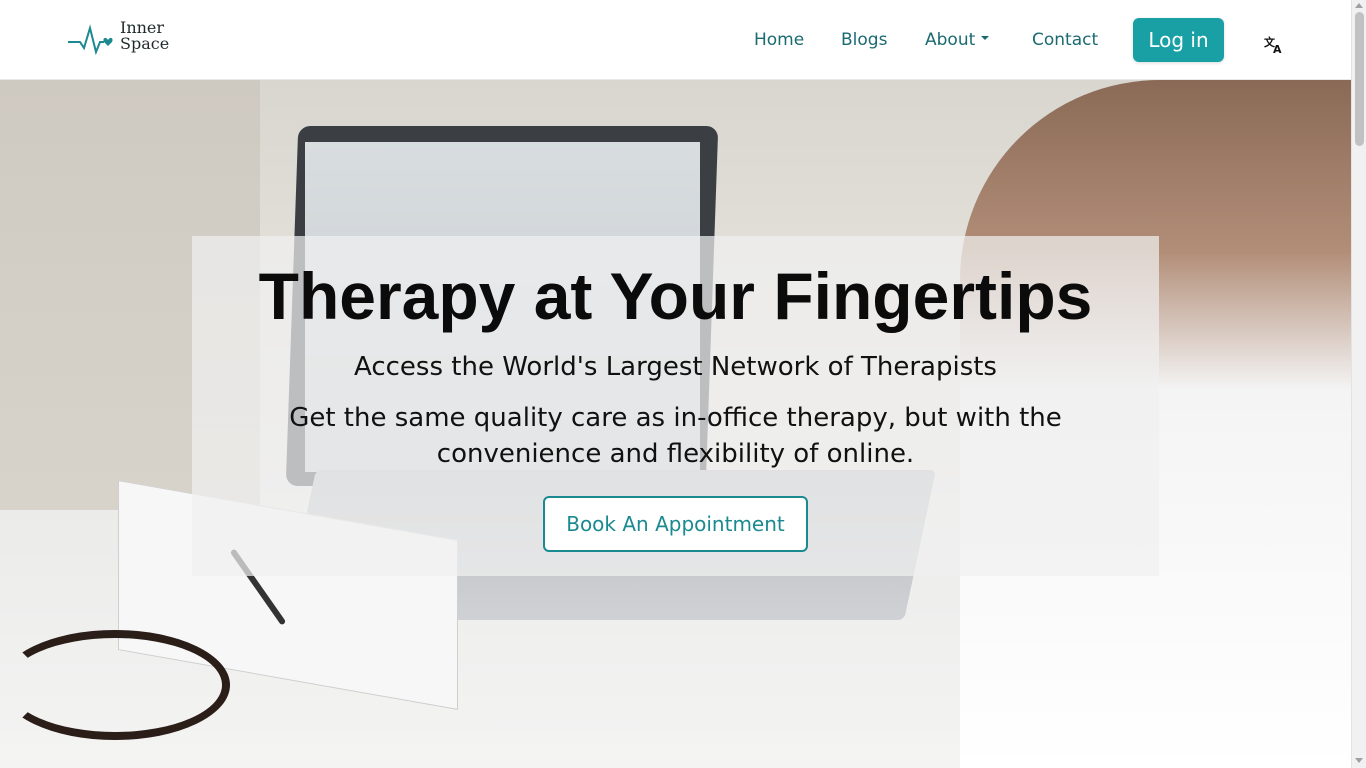  Describe the element at coordinates (1359, 79) in the screenshot. I see `scroll-thumb` at that location.